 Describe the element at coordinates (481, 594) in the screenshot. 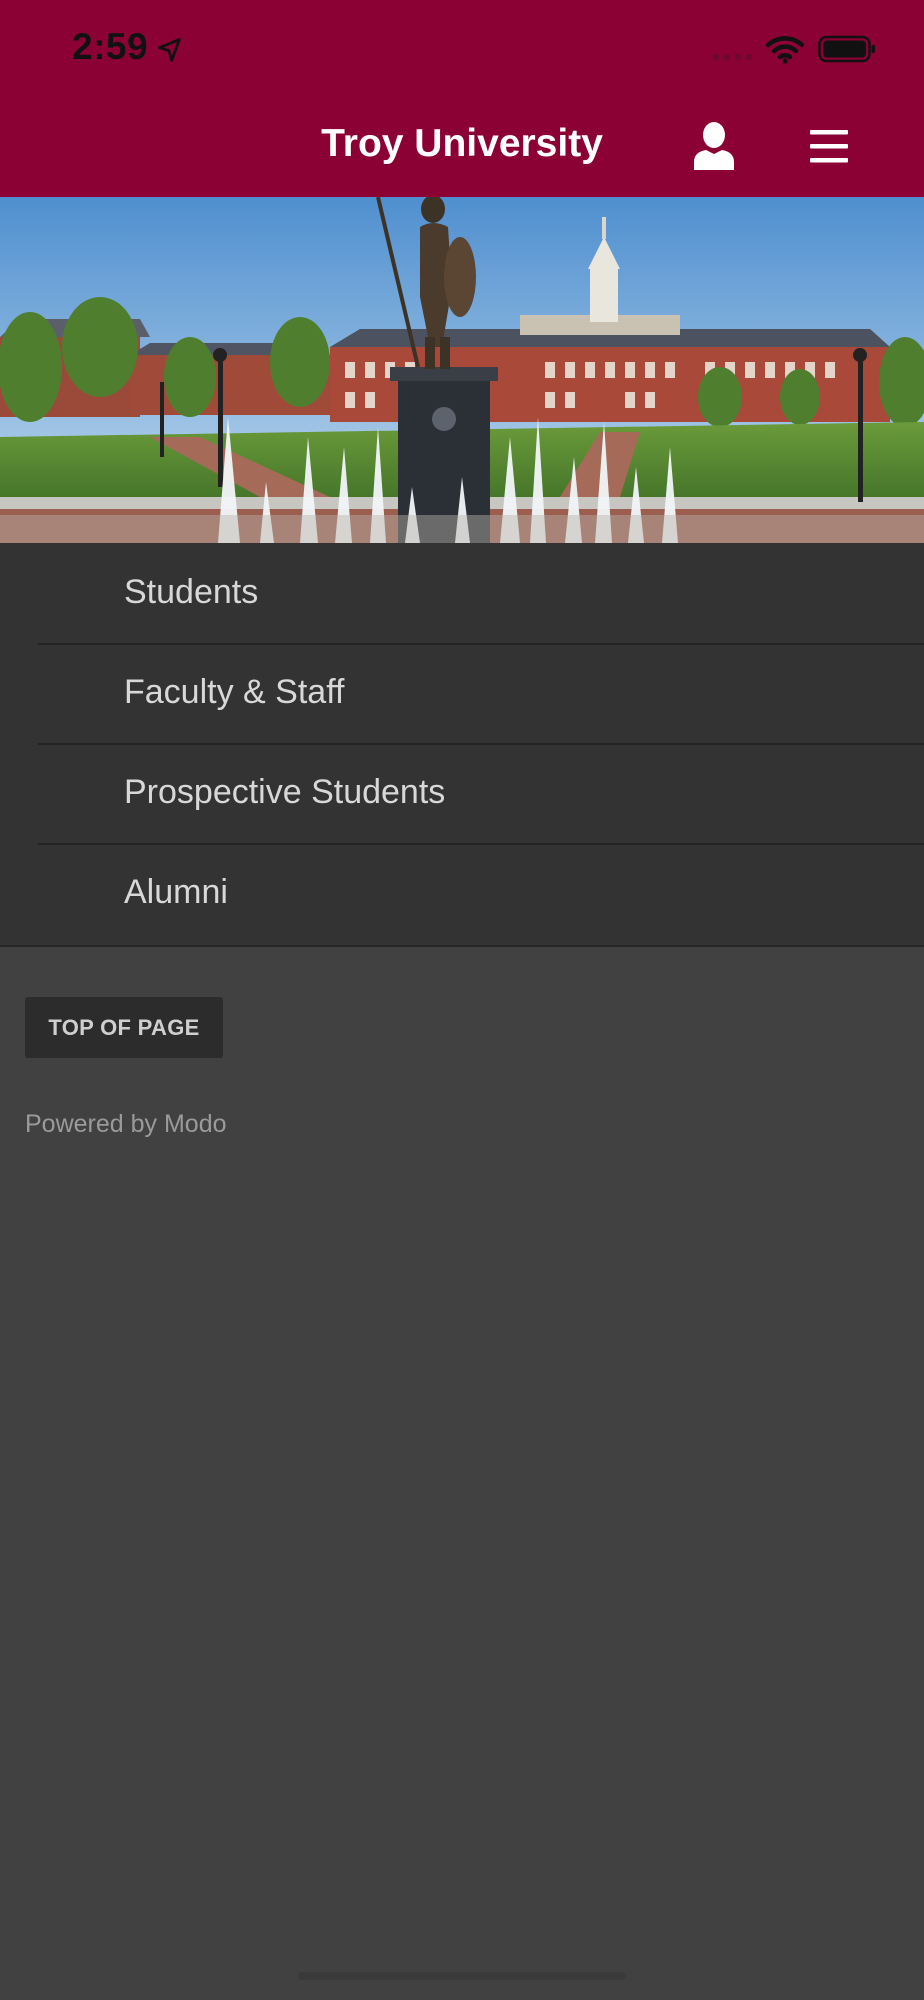

I see `nav-item-students: Students` at that location.